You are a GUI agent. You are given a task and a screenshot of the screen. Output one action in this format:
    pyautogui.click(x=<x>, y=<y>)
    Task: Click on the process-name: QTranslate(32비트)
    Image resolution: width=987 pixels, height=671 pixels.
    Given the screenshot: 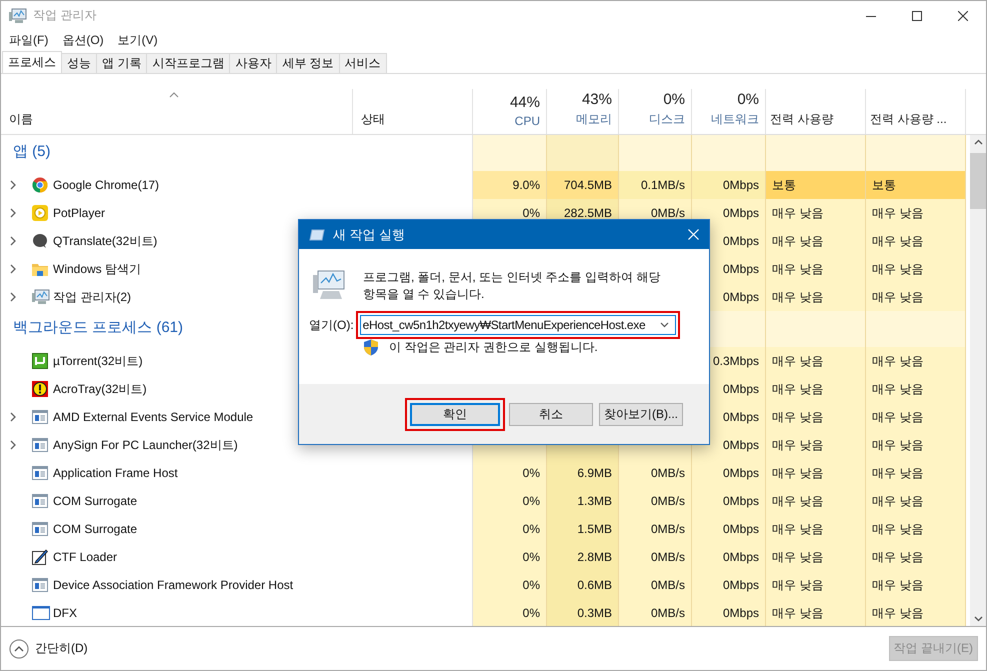 What is the action you would take?
    pyautogui.click(x=105, y=241)
    